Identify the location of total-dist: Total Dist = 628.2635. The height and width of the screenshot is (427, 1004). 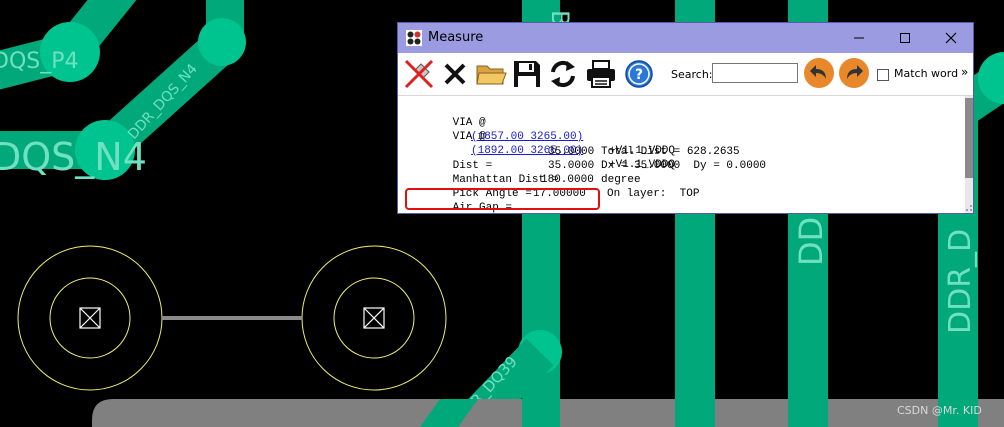
(670, 152).